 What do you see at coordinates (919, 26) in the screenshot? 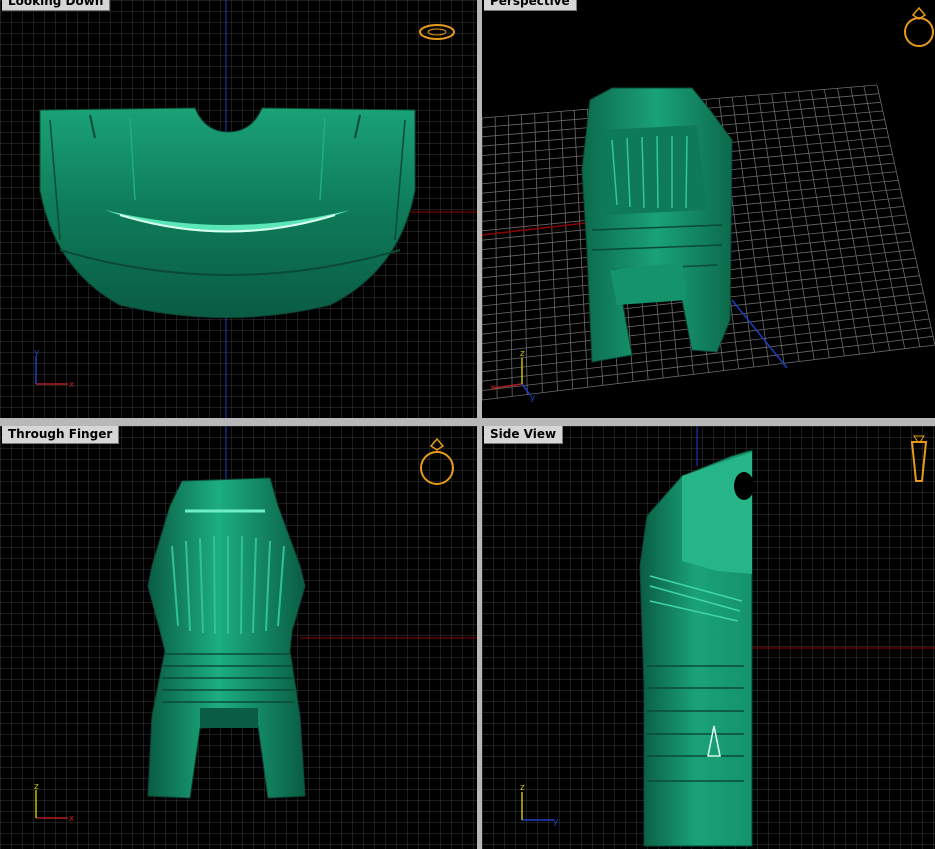
I see `ring-orientation-icon` at bounding box center [919, 26].